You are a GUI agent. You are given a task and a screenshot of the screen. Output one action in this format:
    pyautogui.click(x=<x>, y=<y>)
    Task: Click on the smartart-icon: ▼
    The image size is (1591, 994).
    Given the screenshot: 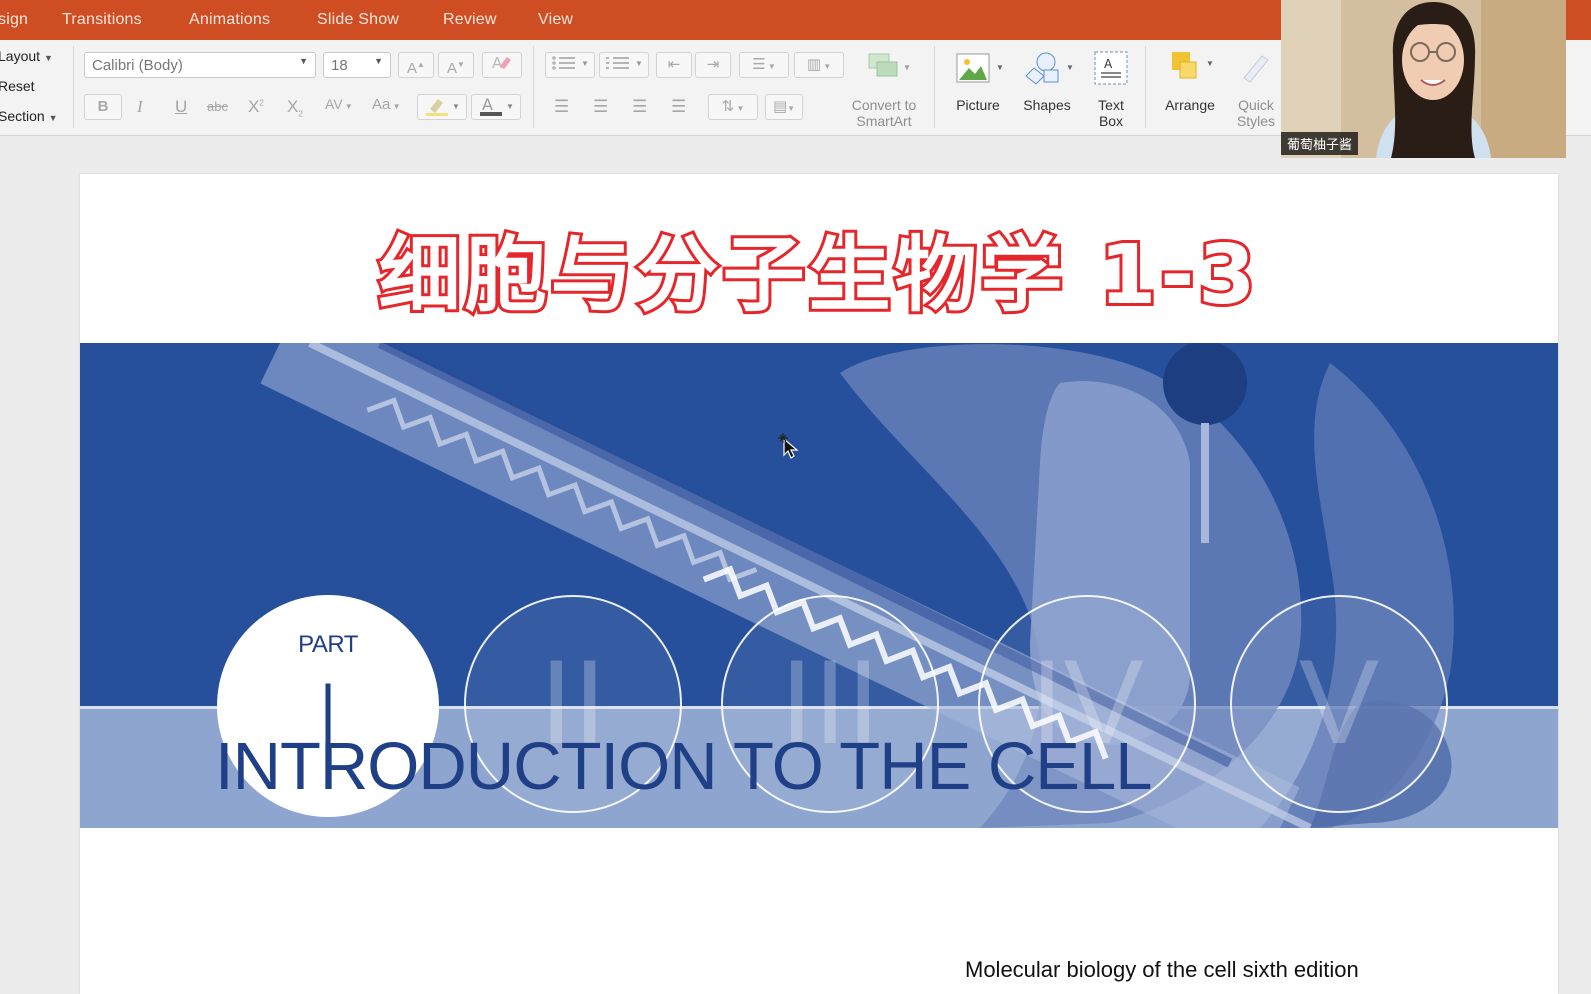 What is the action you would take?
    pyautogui.click(x=889, y=65)
    